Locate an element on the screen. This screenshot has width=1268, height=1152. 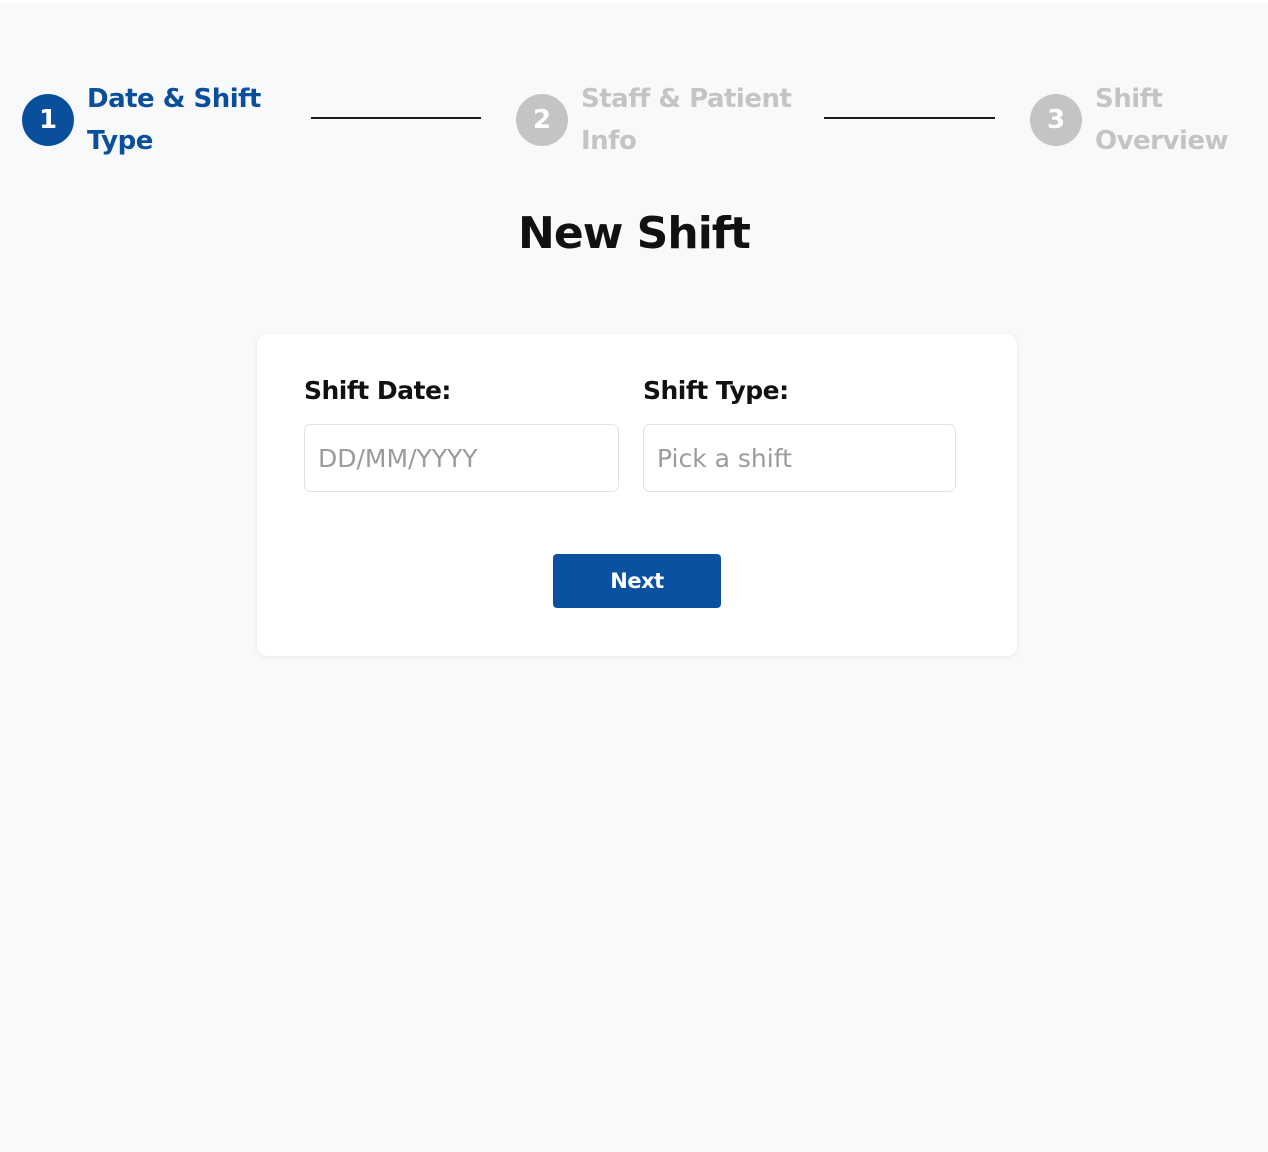
step-number-badge: 2 is located at coordinates (542, 120).